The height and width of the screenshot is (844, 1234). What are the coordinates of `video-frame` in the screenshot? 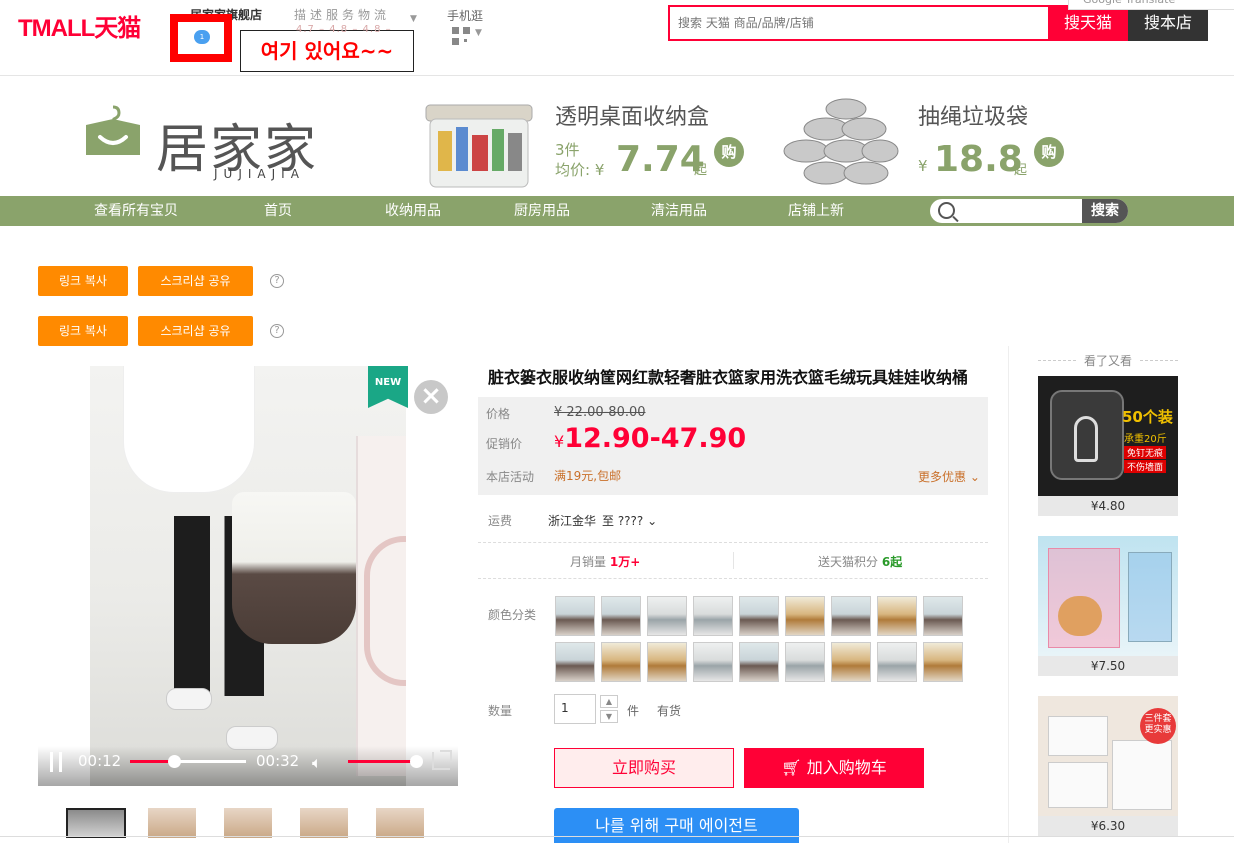 It's located at (248, 576).